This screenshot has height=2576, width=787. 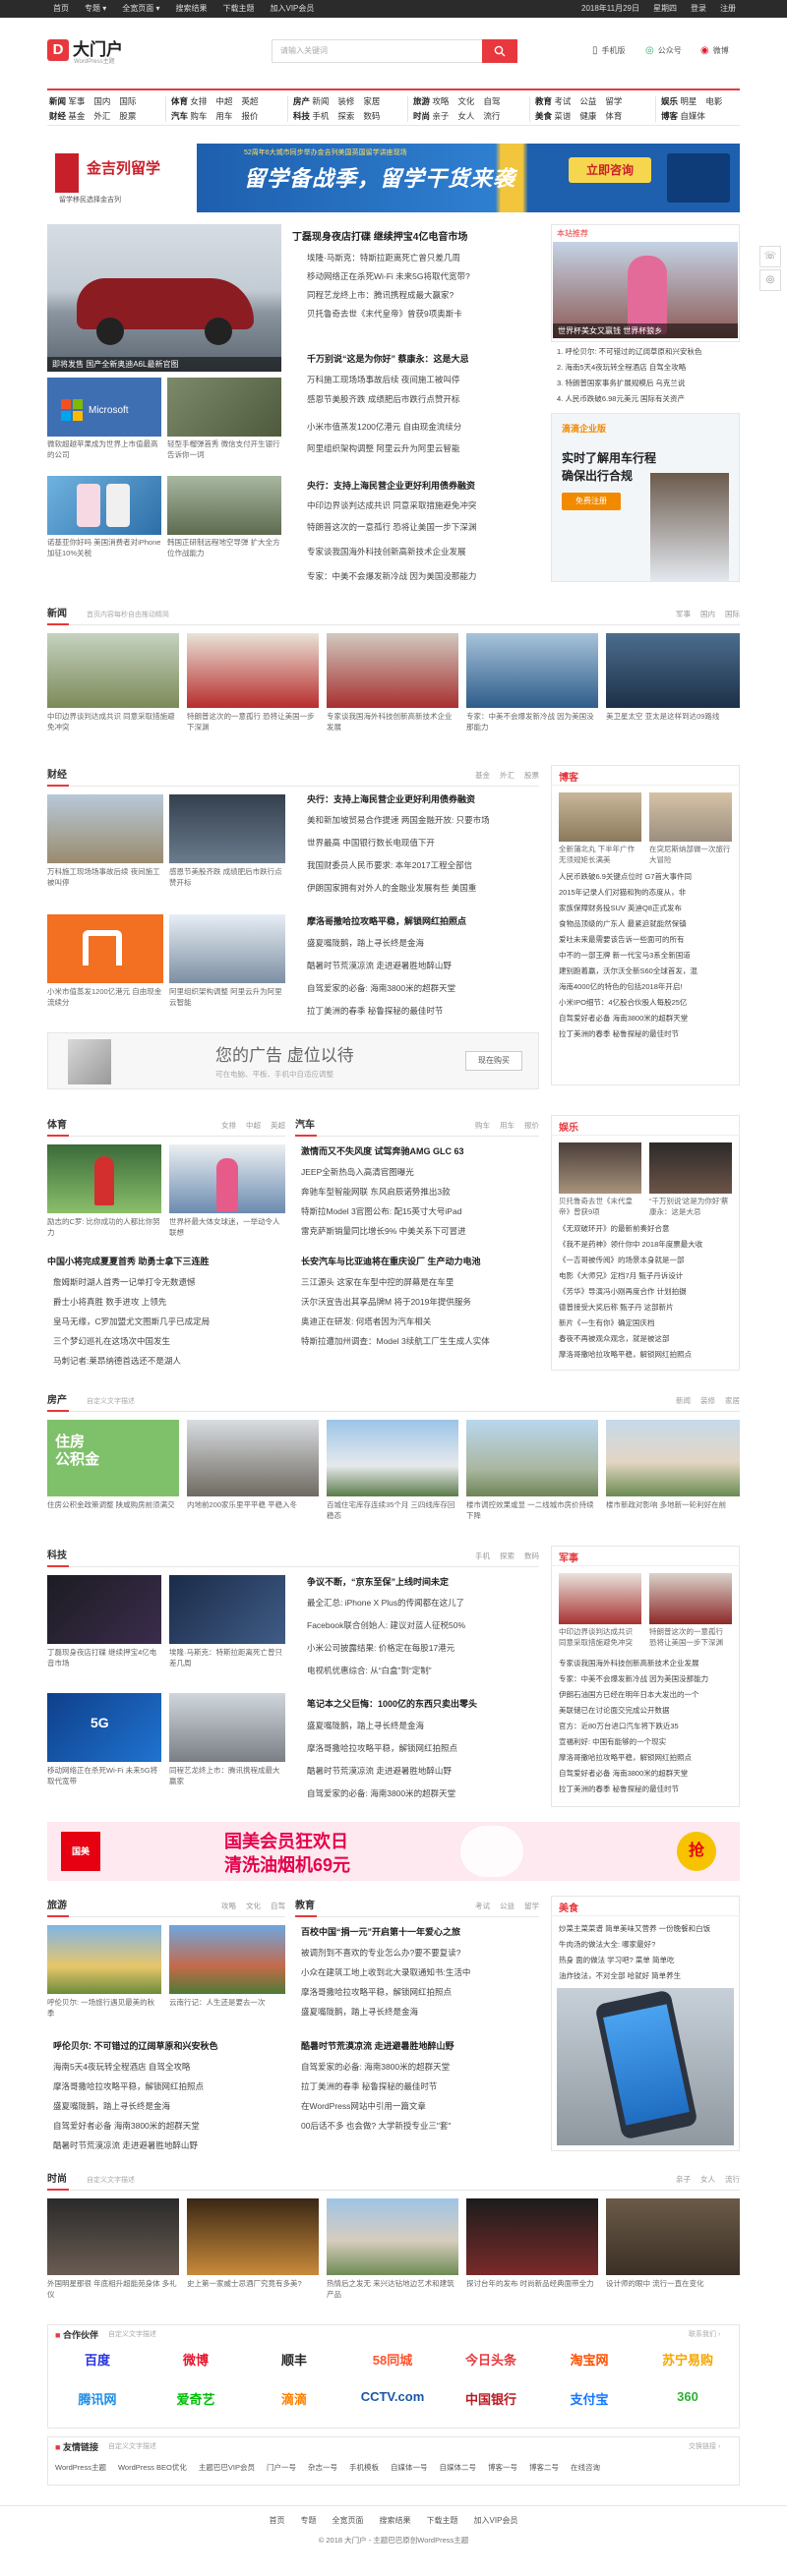 I want to click on photo-missile, so click(x=224, y=505).